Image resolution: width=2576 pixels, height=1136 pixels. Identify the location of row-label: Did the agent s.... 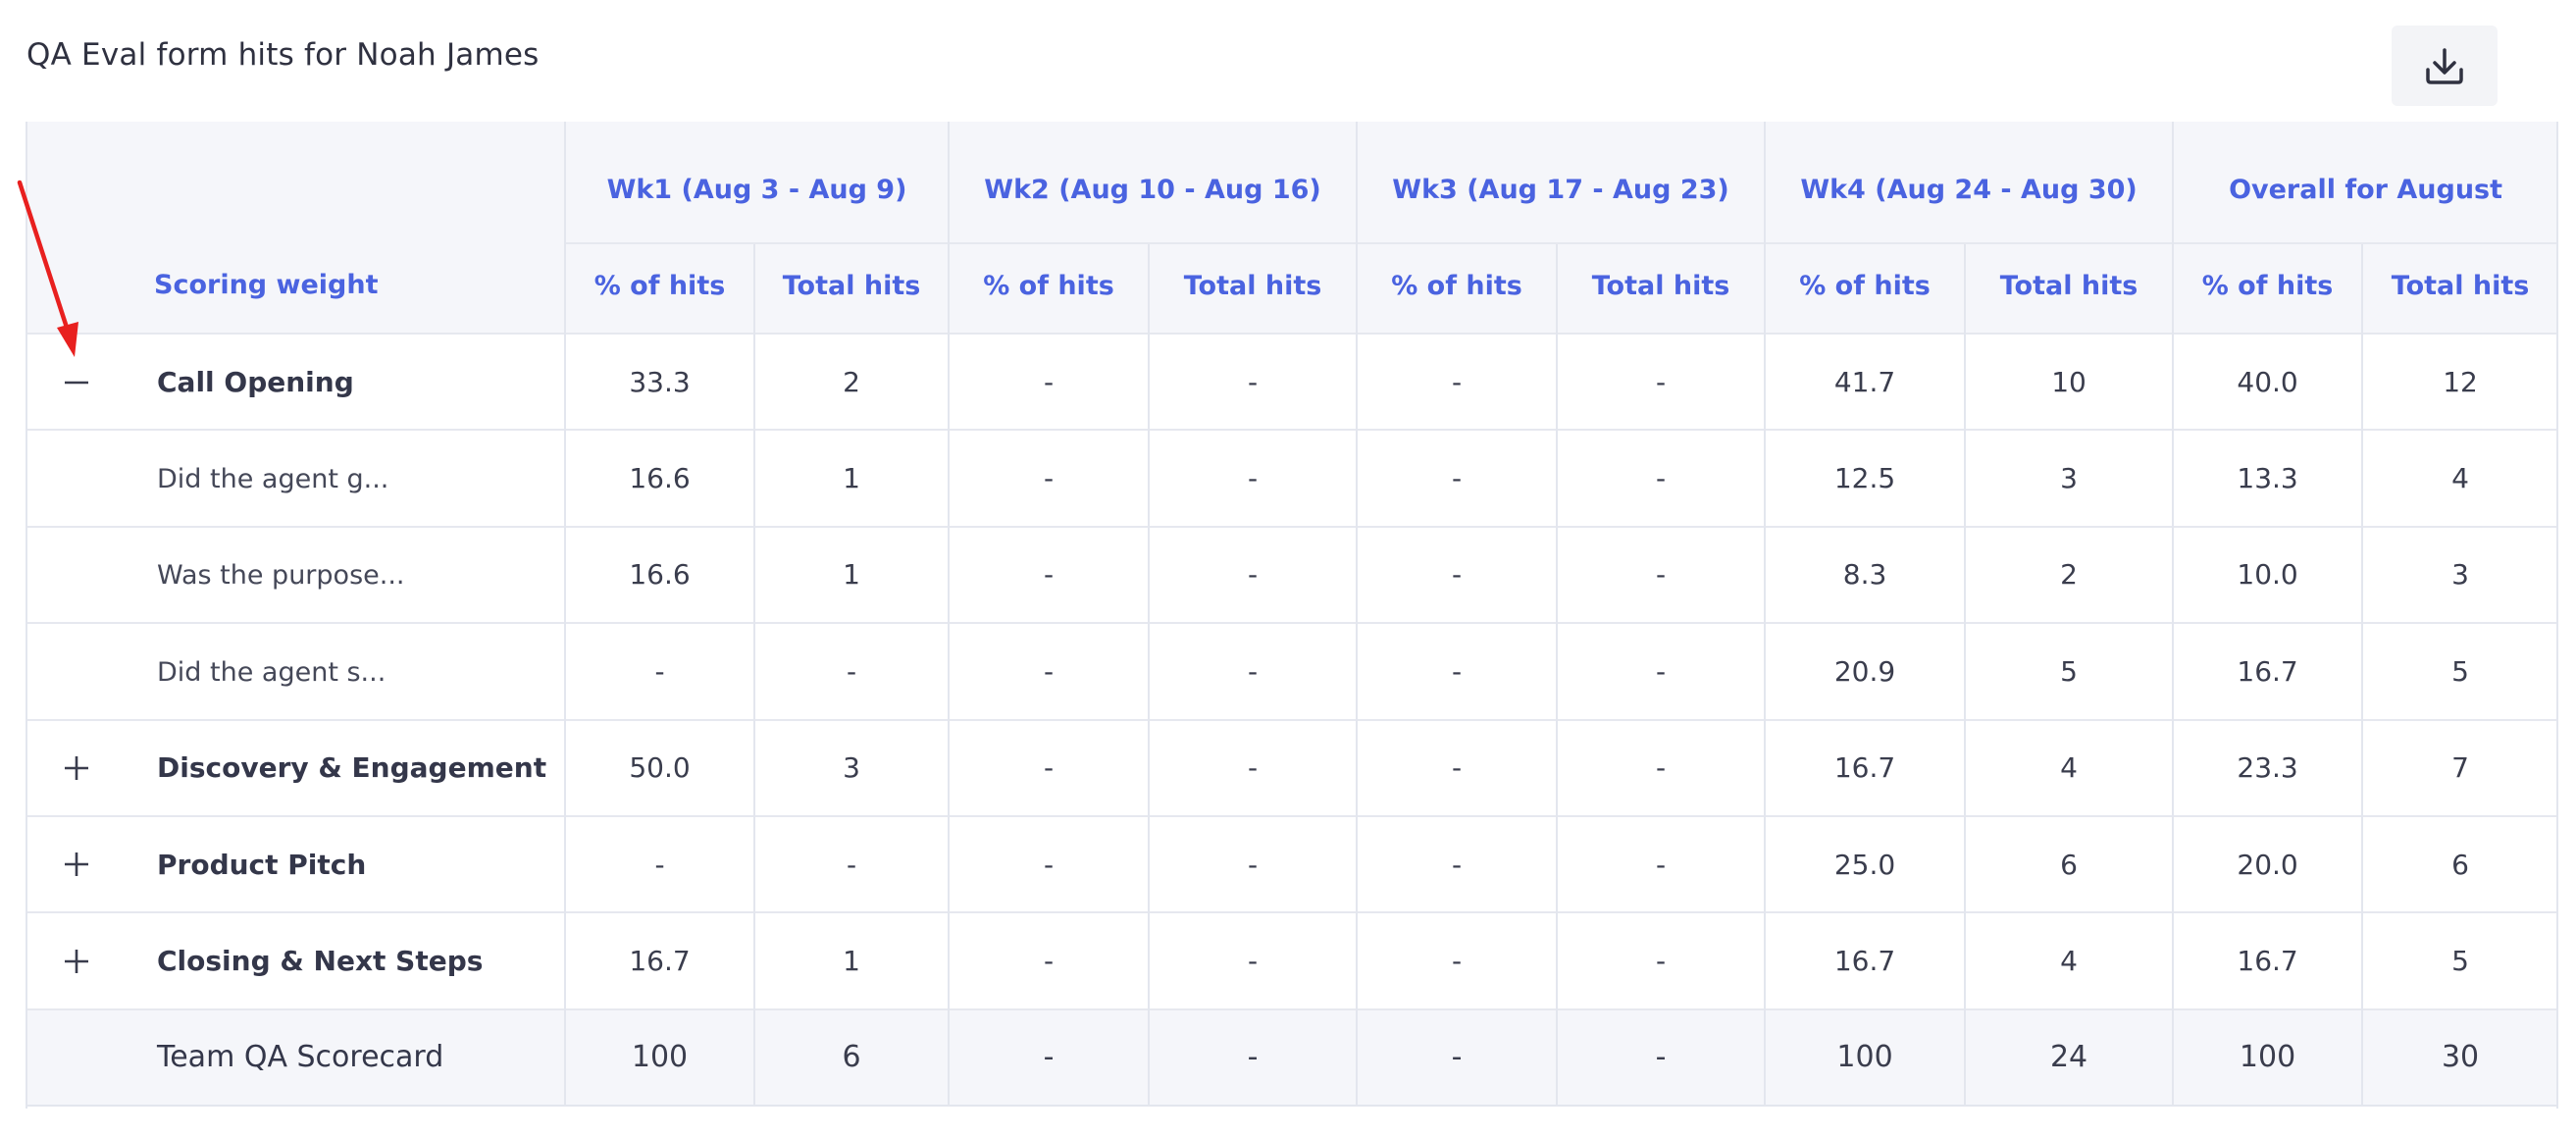
(271, 672).